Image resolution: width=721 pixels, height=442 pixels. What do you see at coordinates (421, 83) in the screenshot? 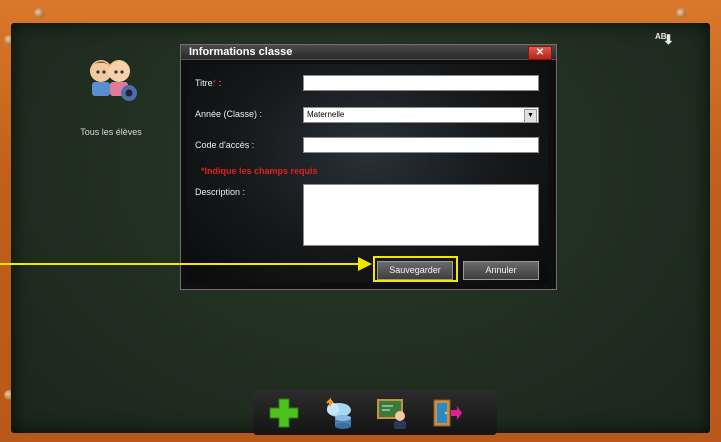
I see `titre-input` at bounding box center [421, 83].